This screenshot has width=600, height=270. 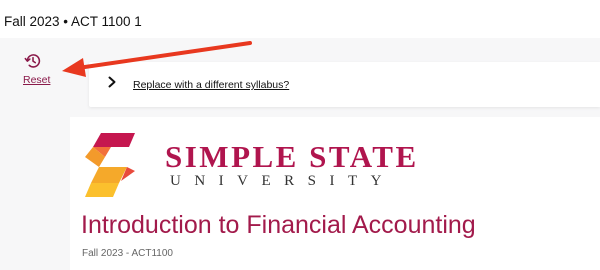 What do you see at coordinates (112, 82) in the screenshot?
I see `chevron-right-icon` at bounding box center [112, 82].